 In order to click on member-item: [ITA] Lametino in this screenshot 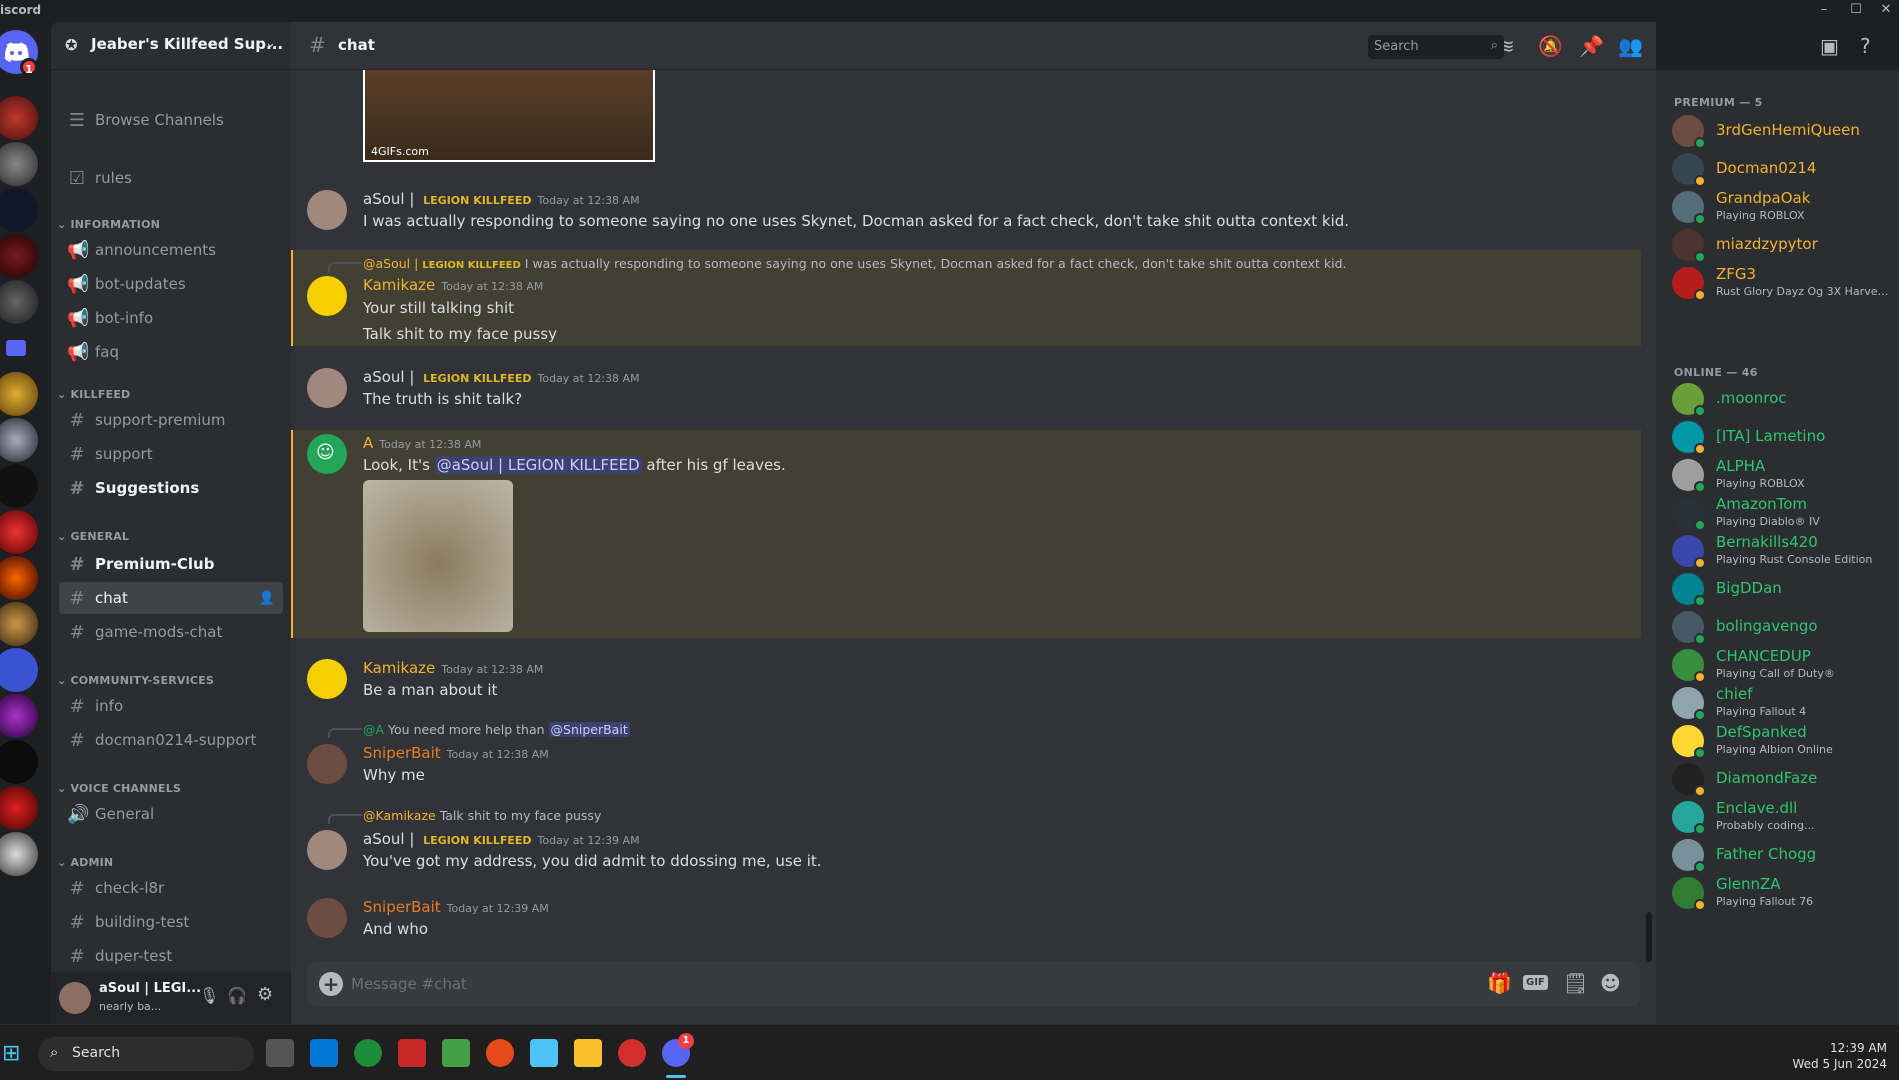, I will do `click(1778, 437)`.